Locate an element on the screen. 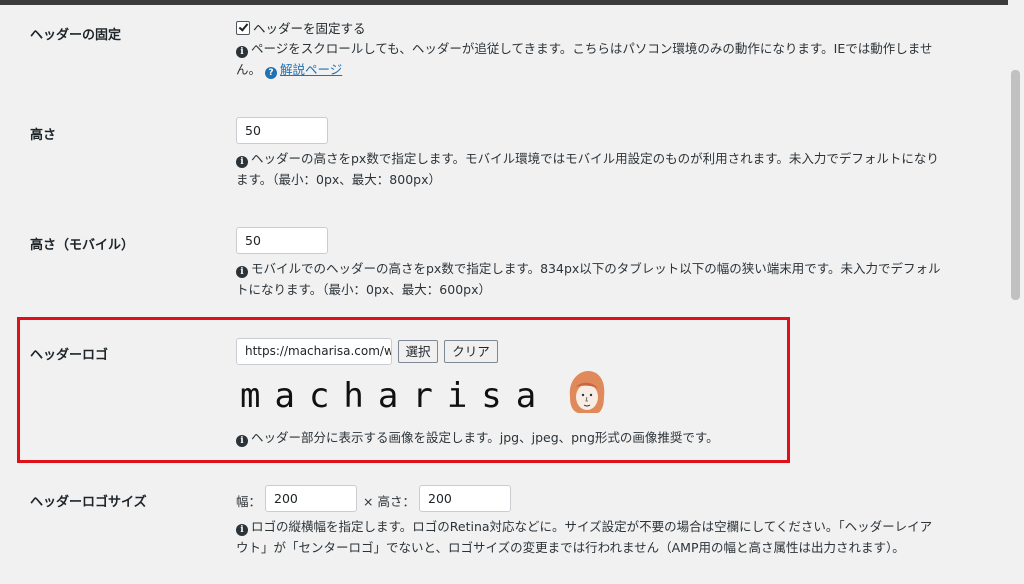 The height and width of the screenshot is (584, 1024). height-desc-line2: ます。（最小：0px、最大：800px） is located at coordinates (338, 179).